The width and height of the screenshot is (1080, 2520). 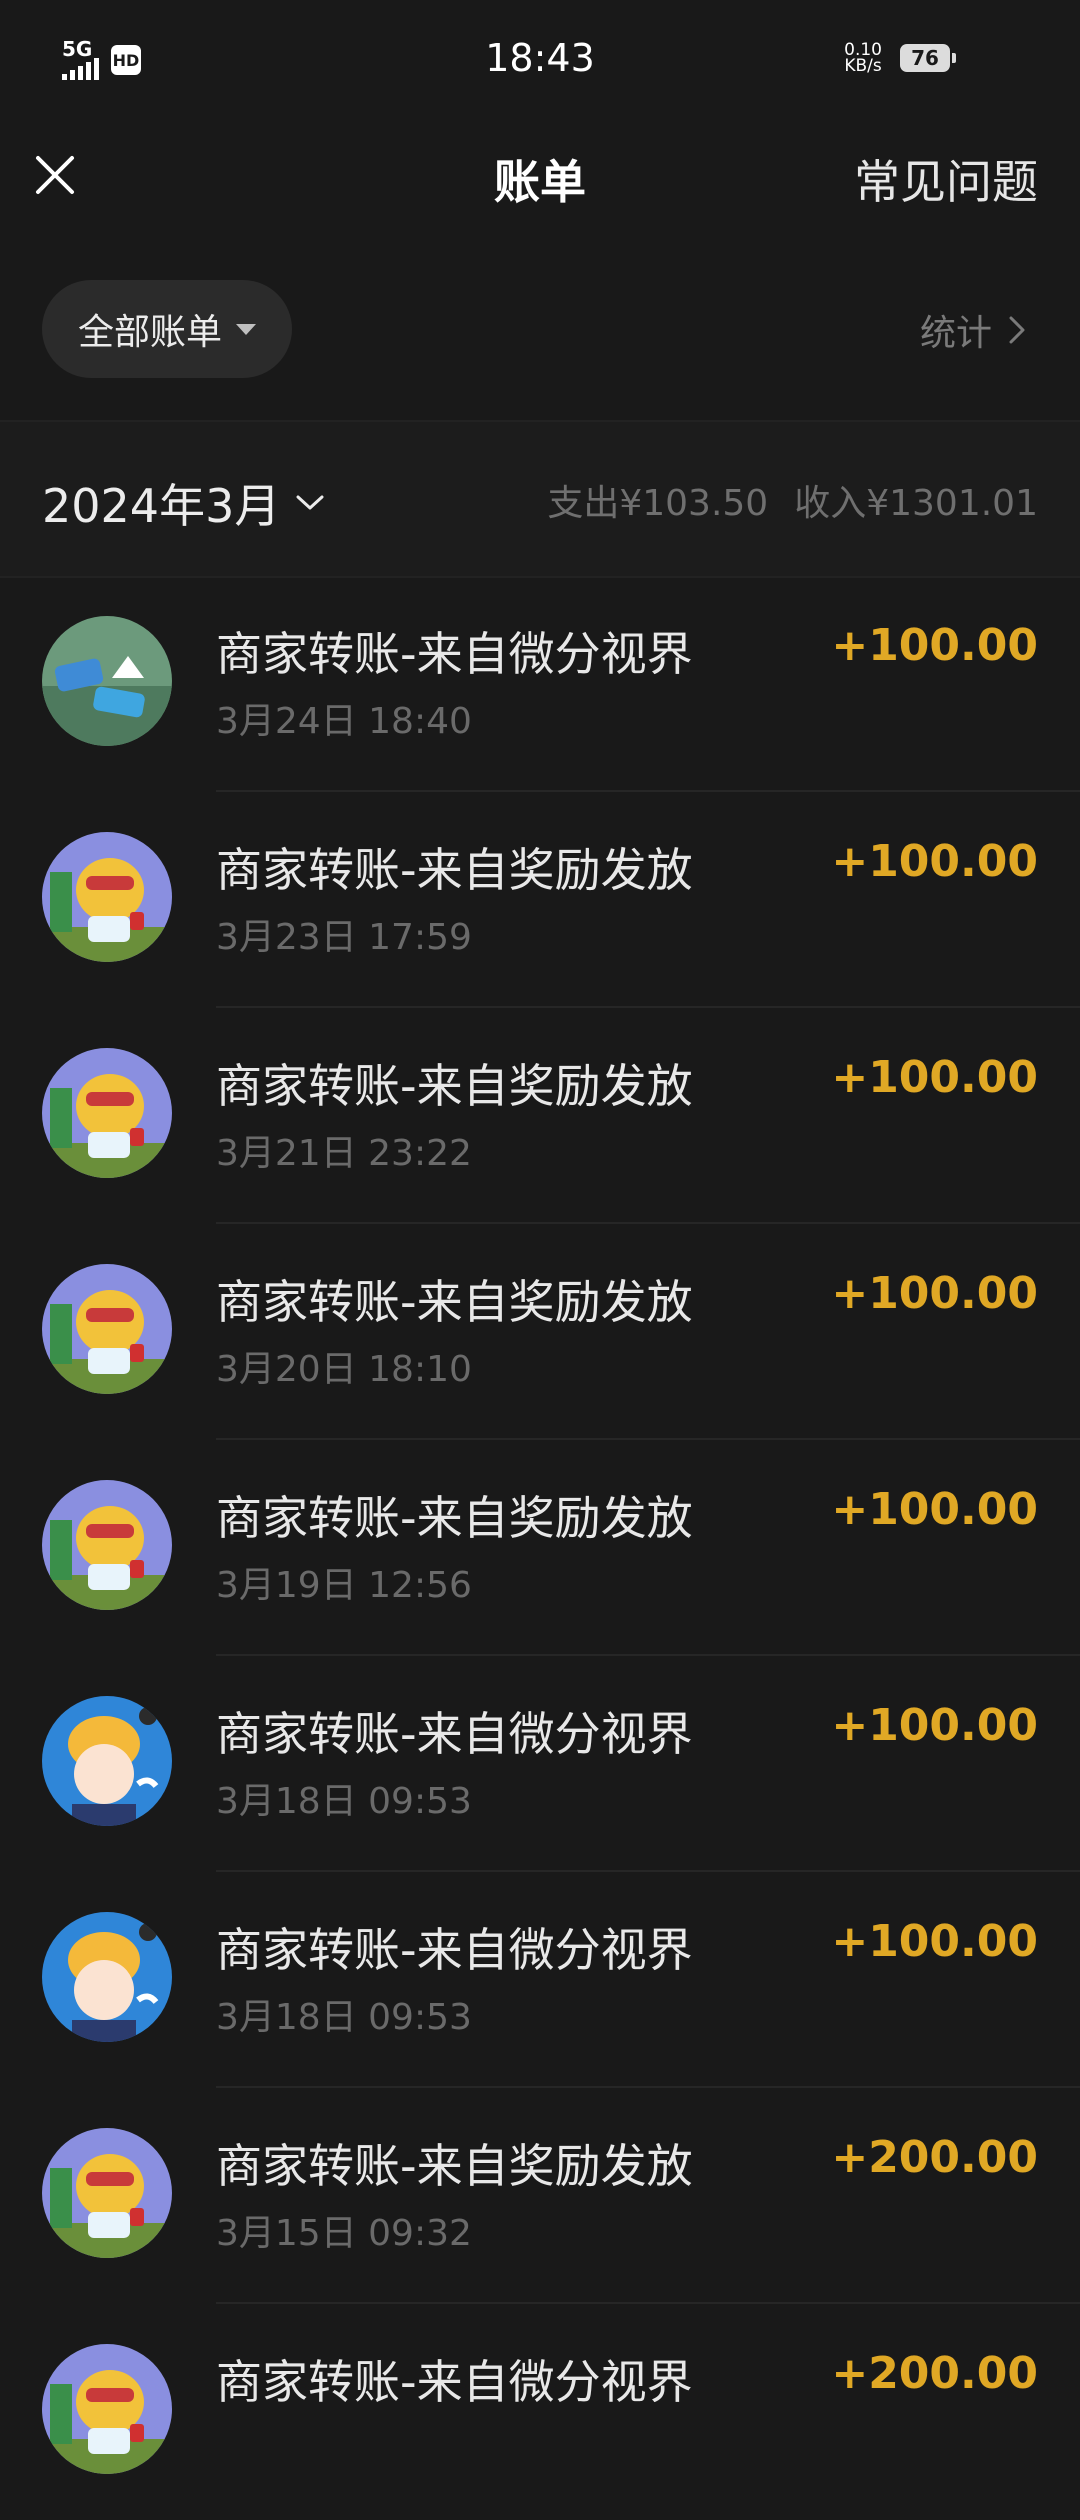 I want to click on filter-label: 全部账单, so click(x=149, y=332).